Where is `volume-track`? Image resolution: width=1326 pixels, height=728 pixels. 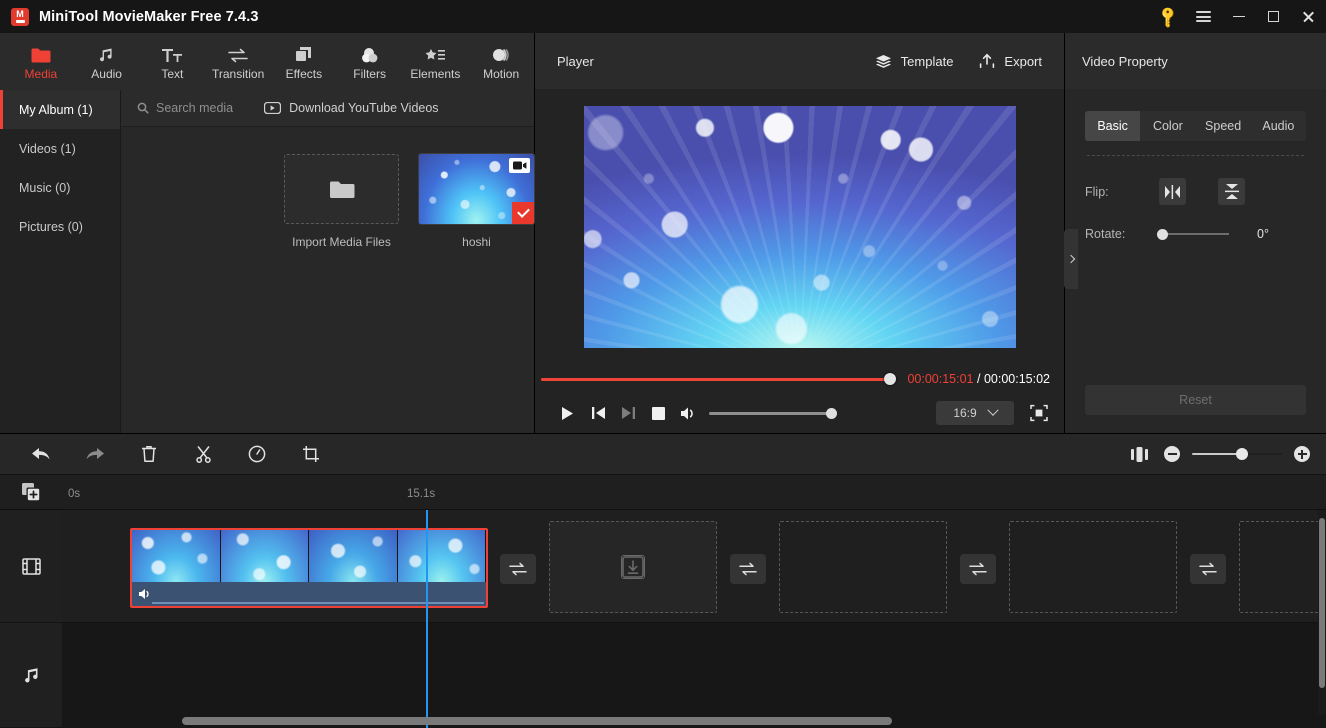 volume-track is located at coordinates (773, 413).